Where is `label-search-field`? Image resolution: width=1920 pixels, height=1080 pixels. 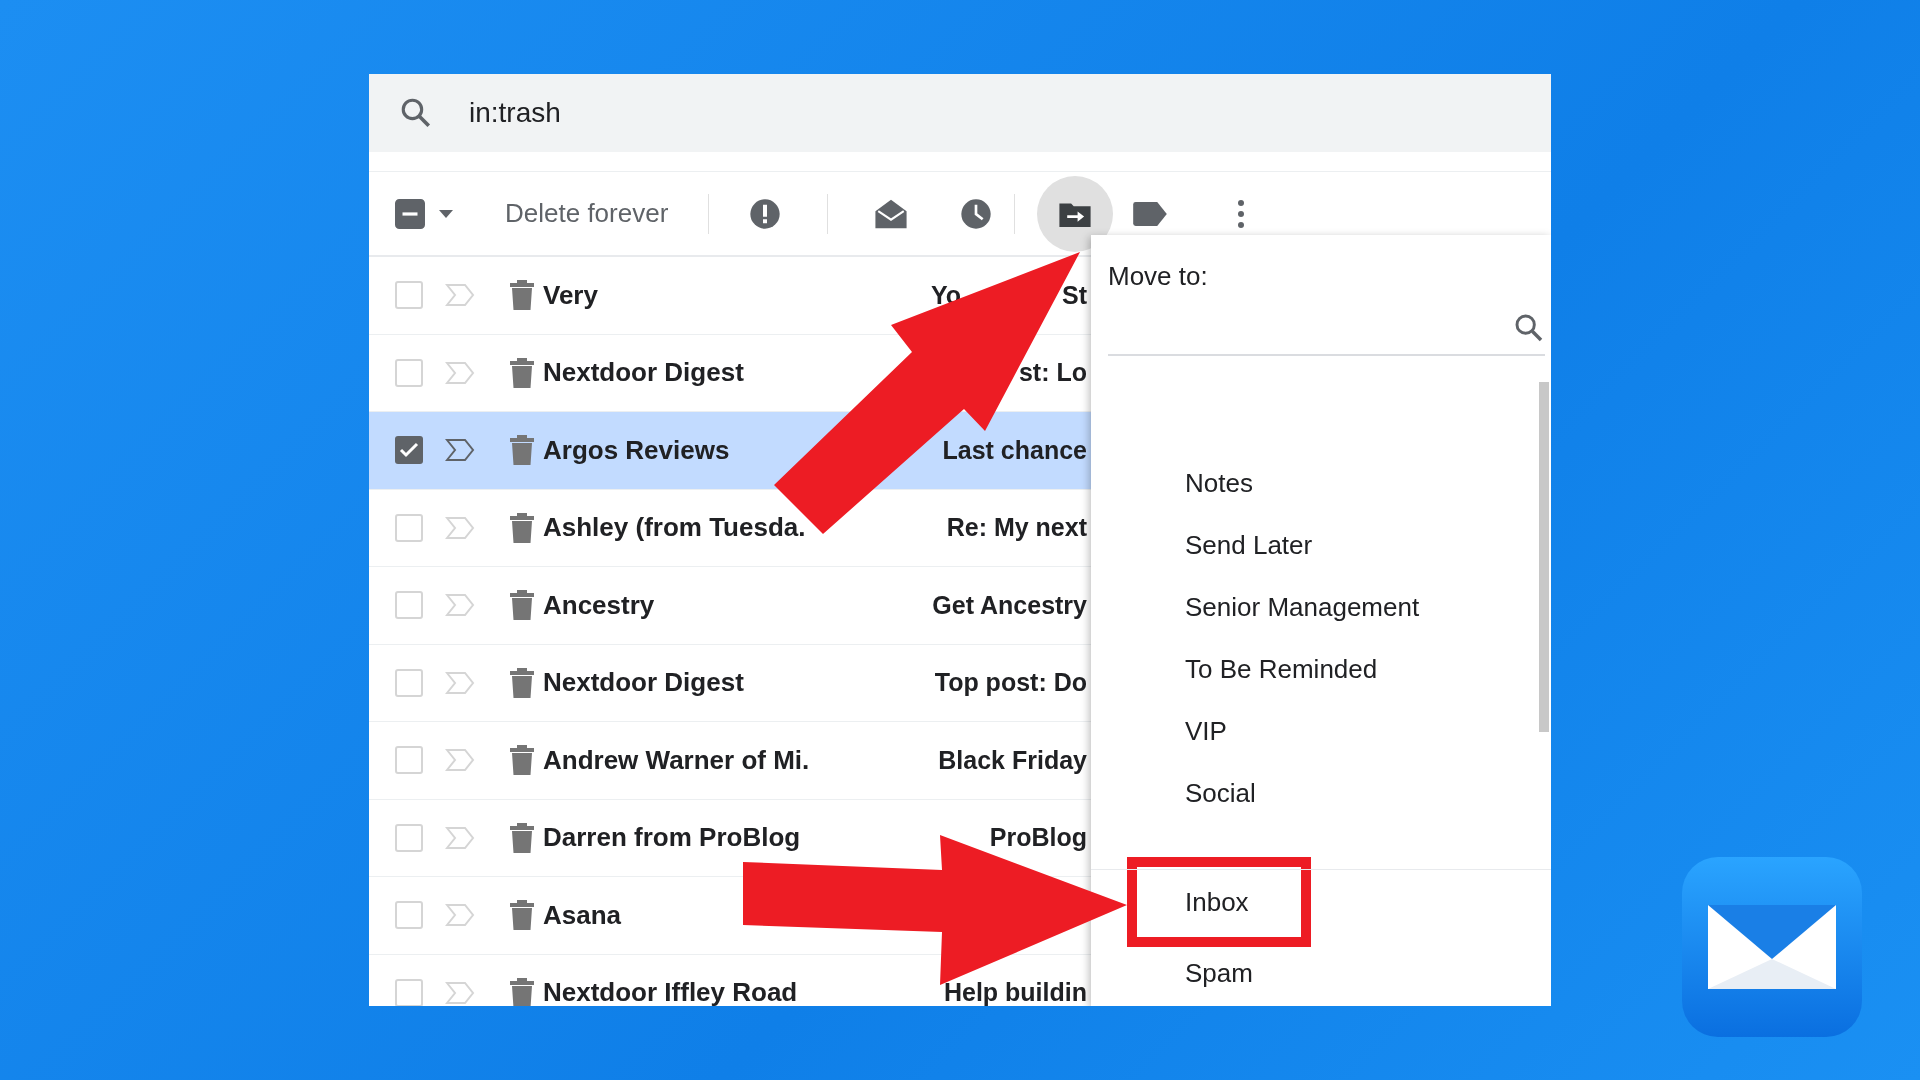 label-search-field is located at coordinates (1326, 334).